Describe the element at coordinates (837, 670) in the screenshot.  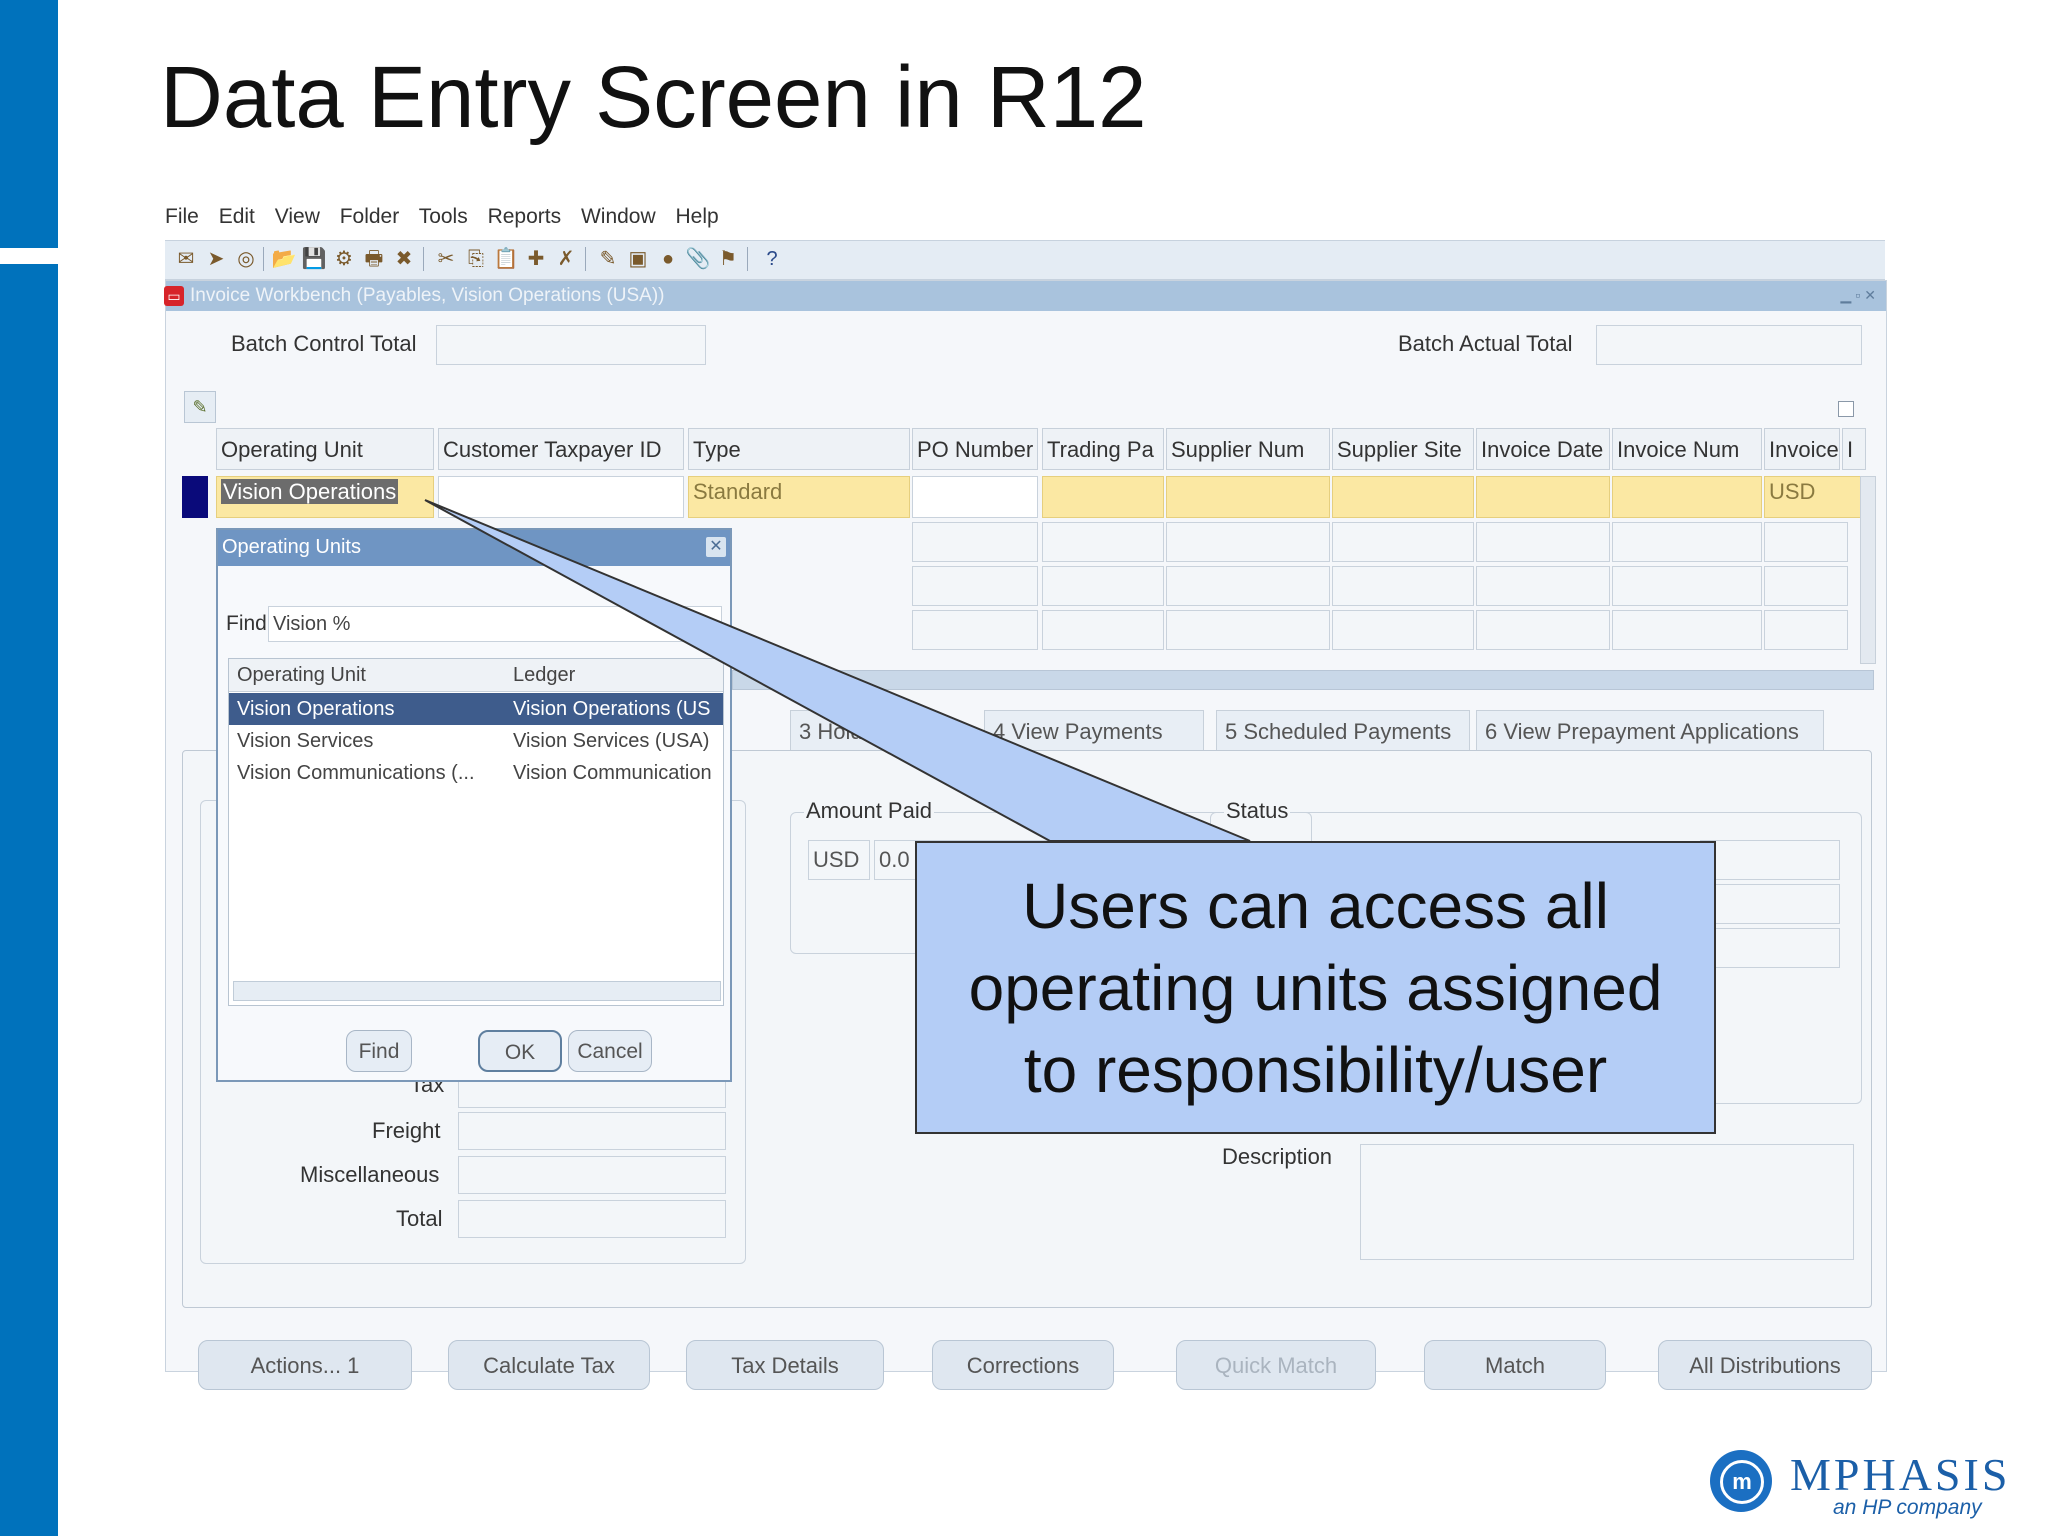
I see `callout-pointer` at that location.